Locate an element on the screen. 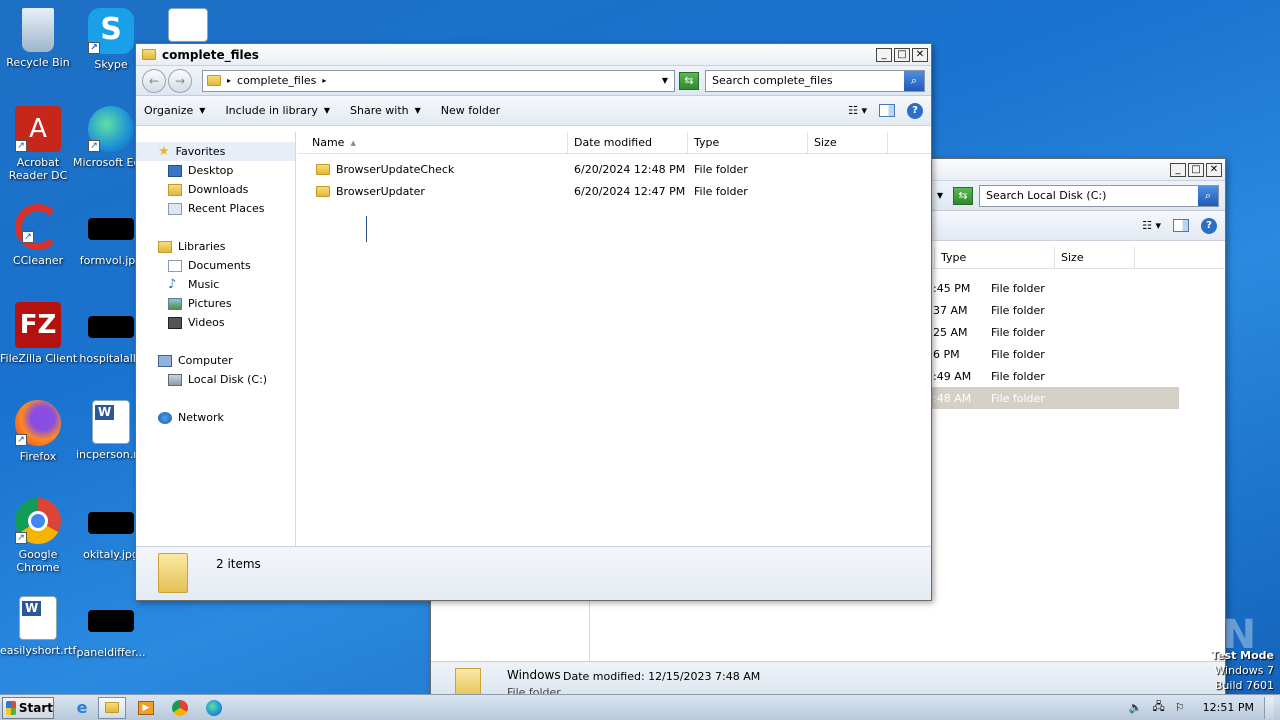  details-pane: 2 items is located at coordinates (533, 573).